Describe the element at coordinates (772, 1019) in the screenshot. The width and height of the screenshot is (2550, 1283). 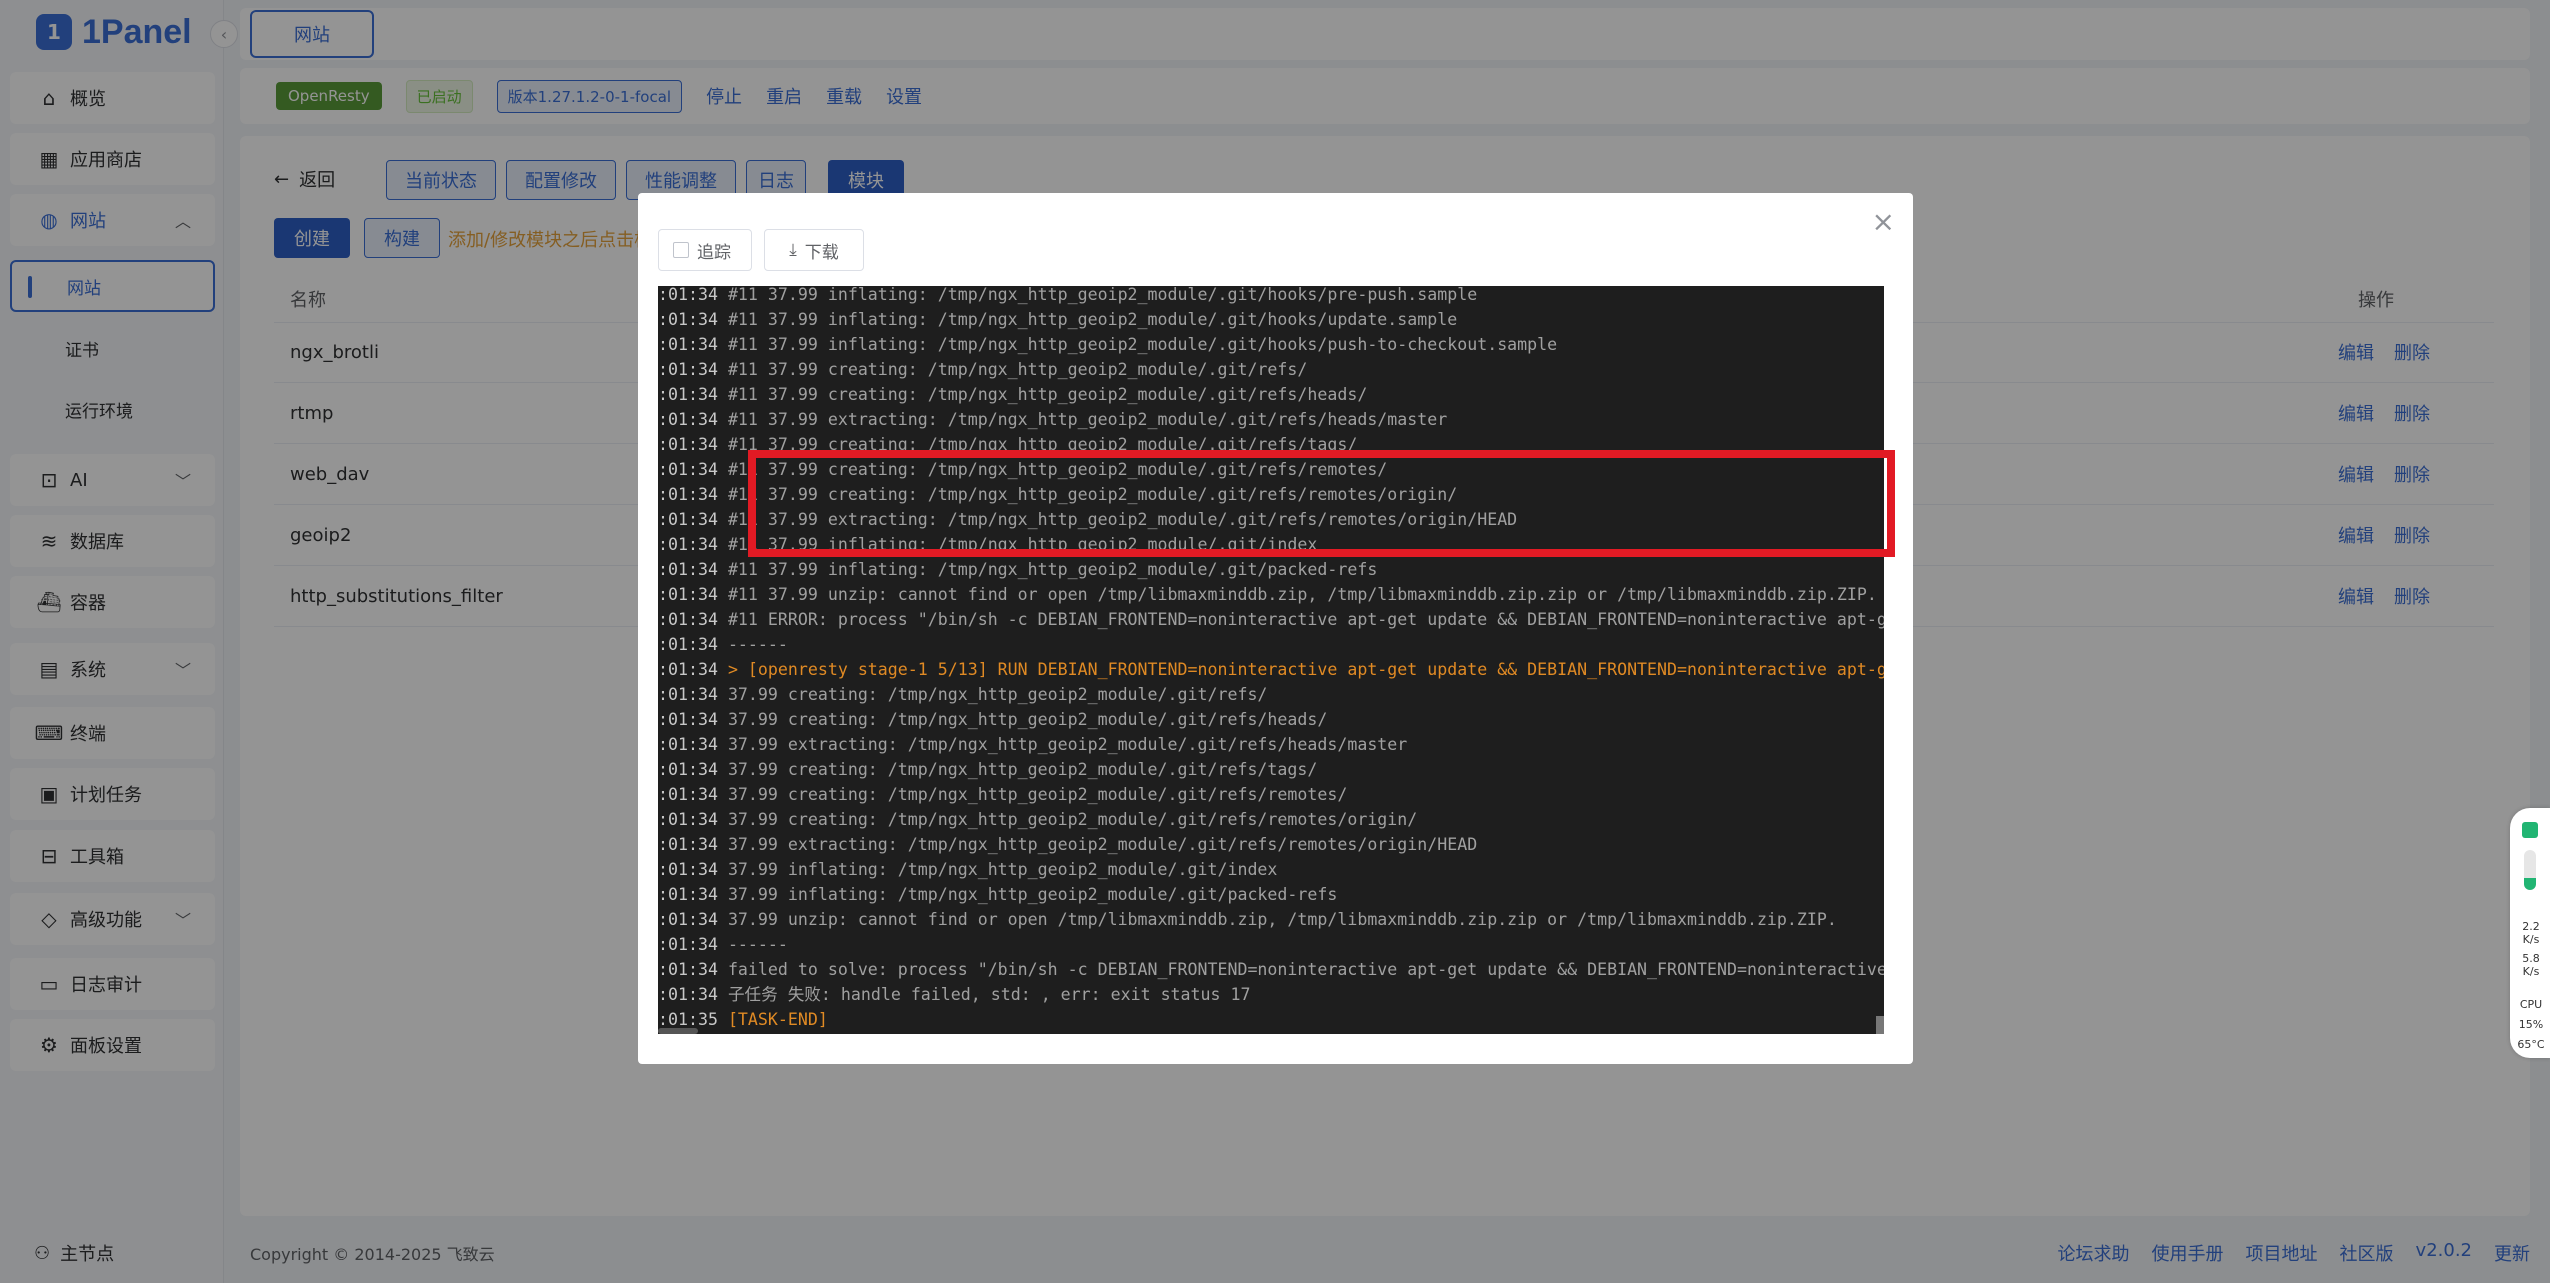
I see `log-text: [TASK-END]` at that location.